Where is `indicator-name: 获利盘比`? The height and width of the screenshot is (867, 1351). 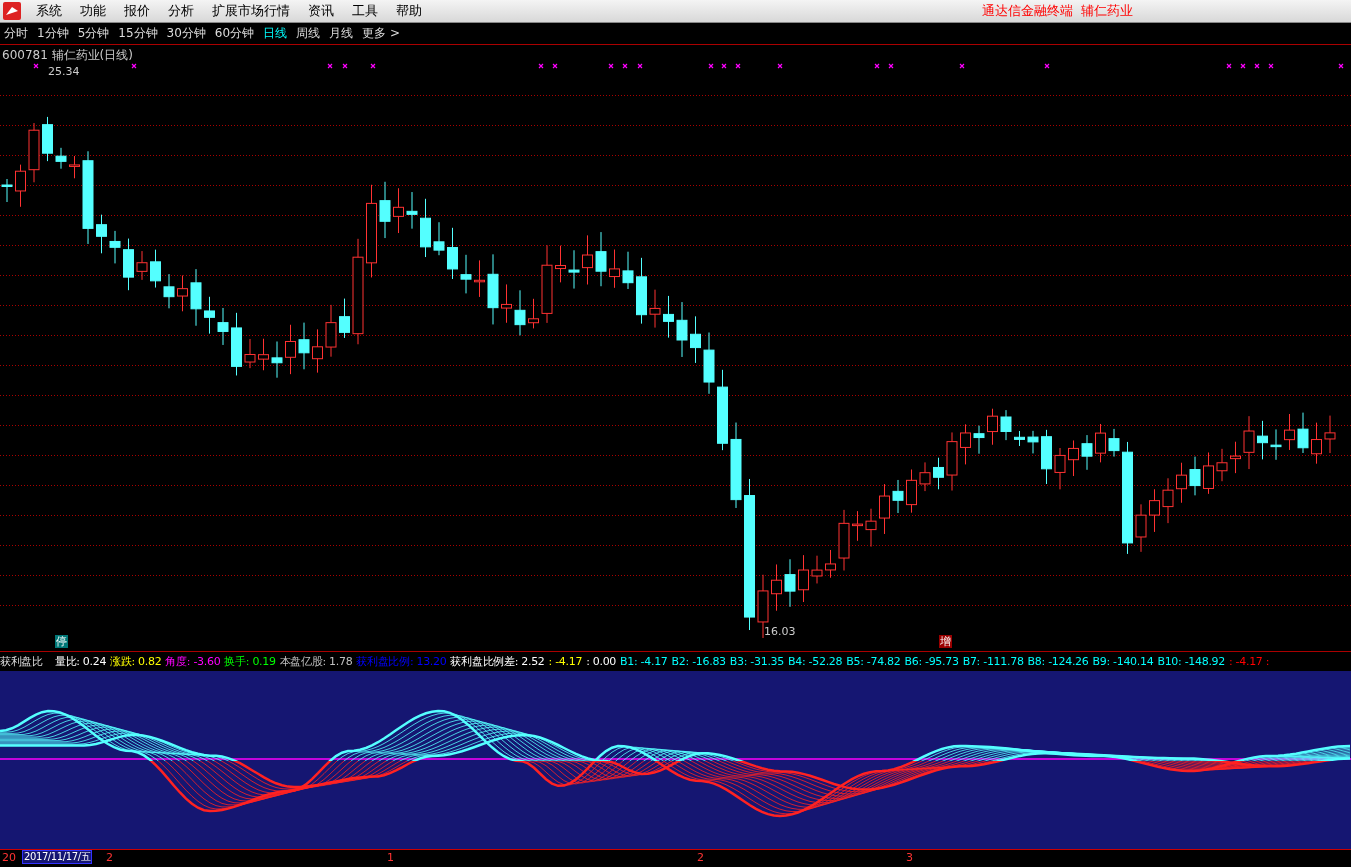 indicator-name: 获利盘比 is located at coordinates (21, 661).